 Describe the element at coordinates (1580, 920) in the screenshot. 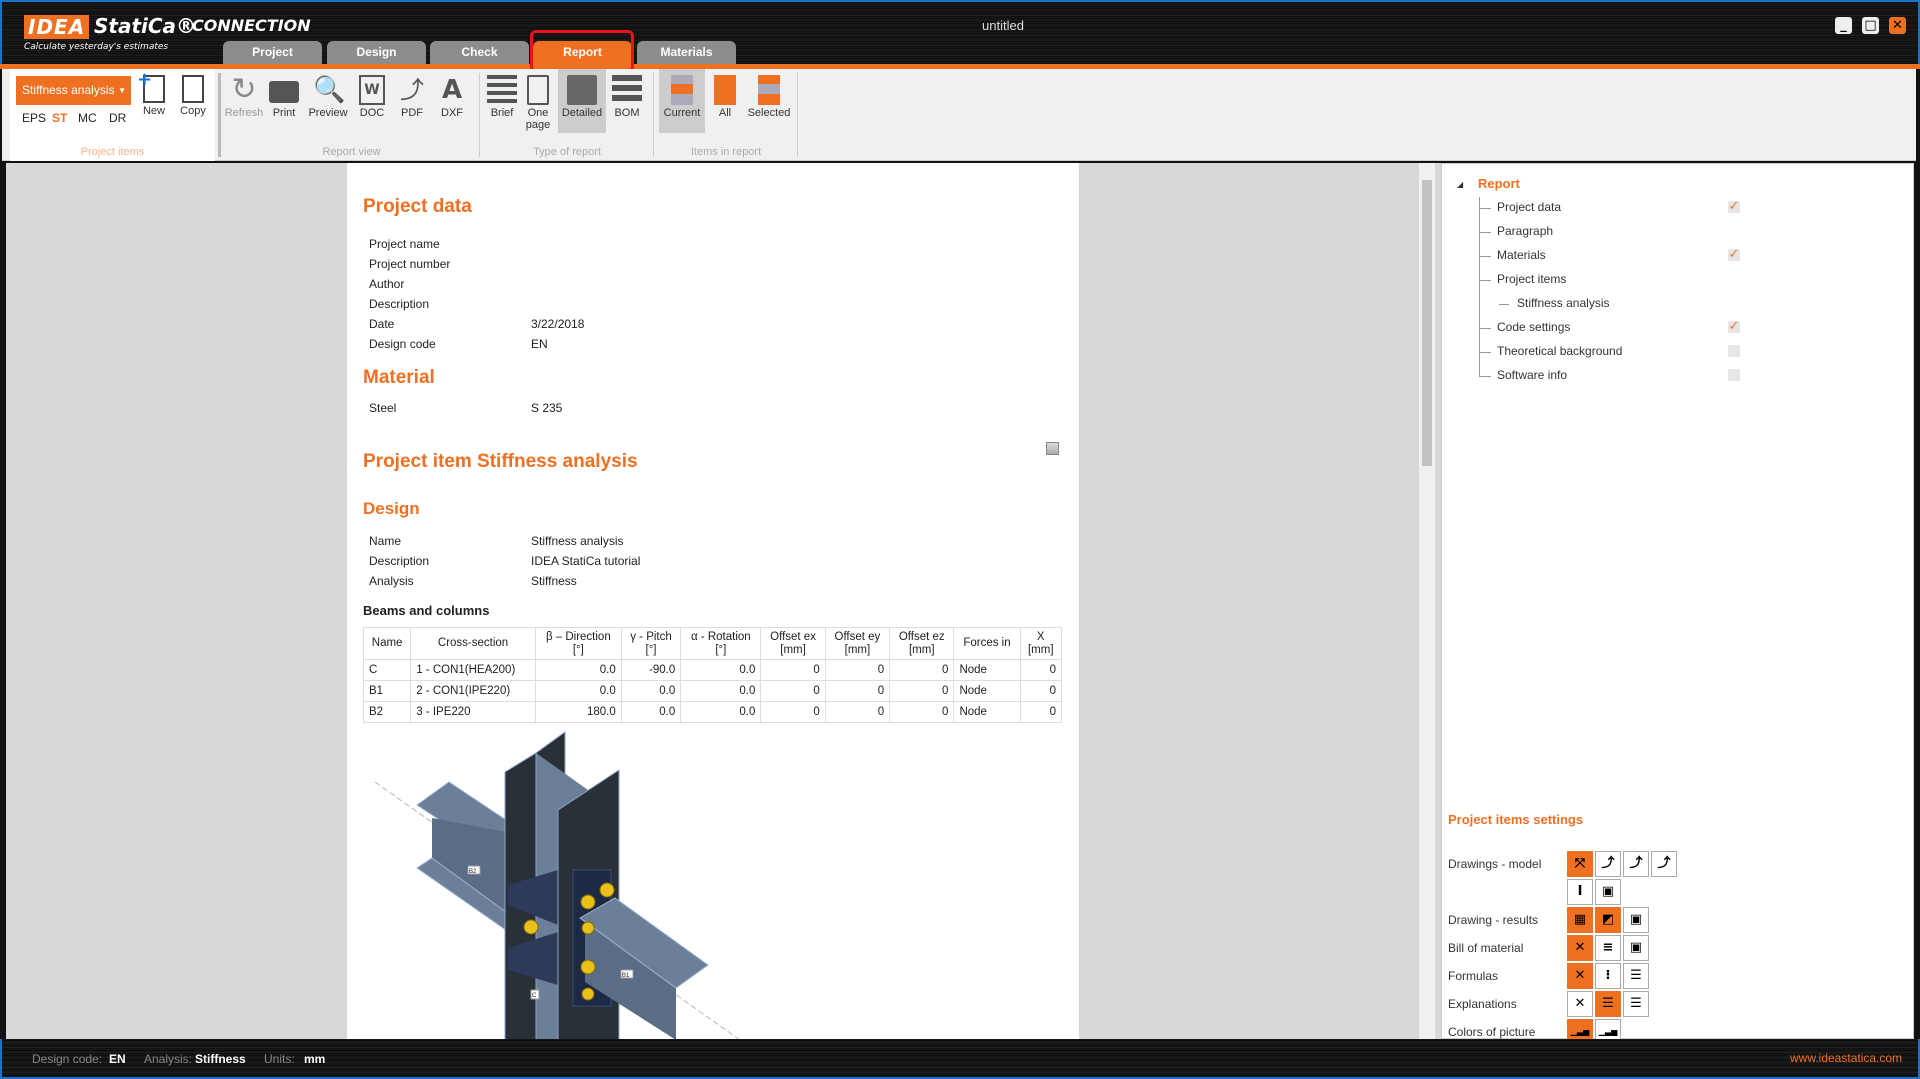

I see `setting-toggle-icon: ▦` at that location.